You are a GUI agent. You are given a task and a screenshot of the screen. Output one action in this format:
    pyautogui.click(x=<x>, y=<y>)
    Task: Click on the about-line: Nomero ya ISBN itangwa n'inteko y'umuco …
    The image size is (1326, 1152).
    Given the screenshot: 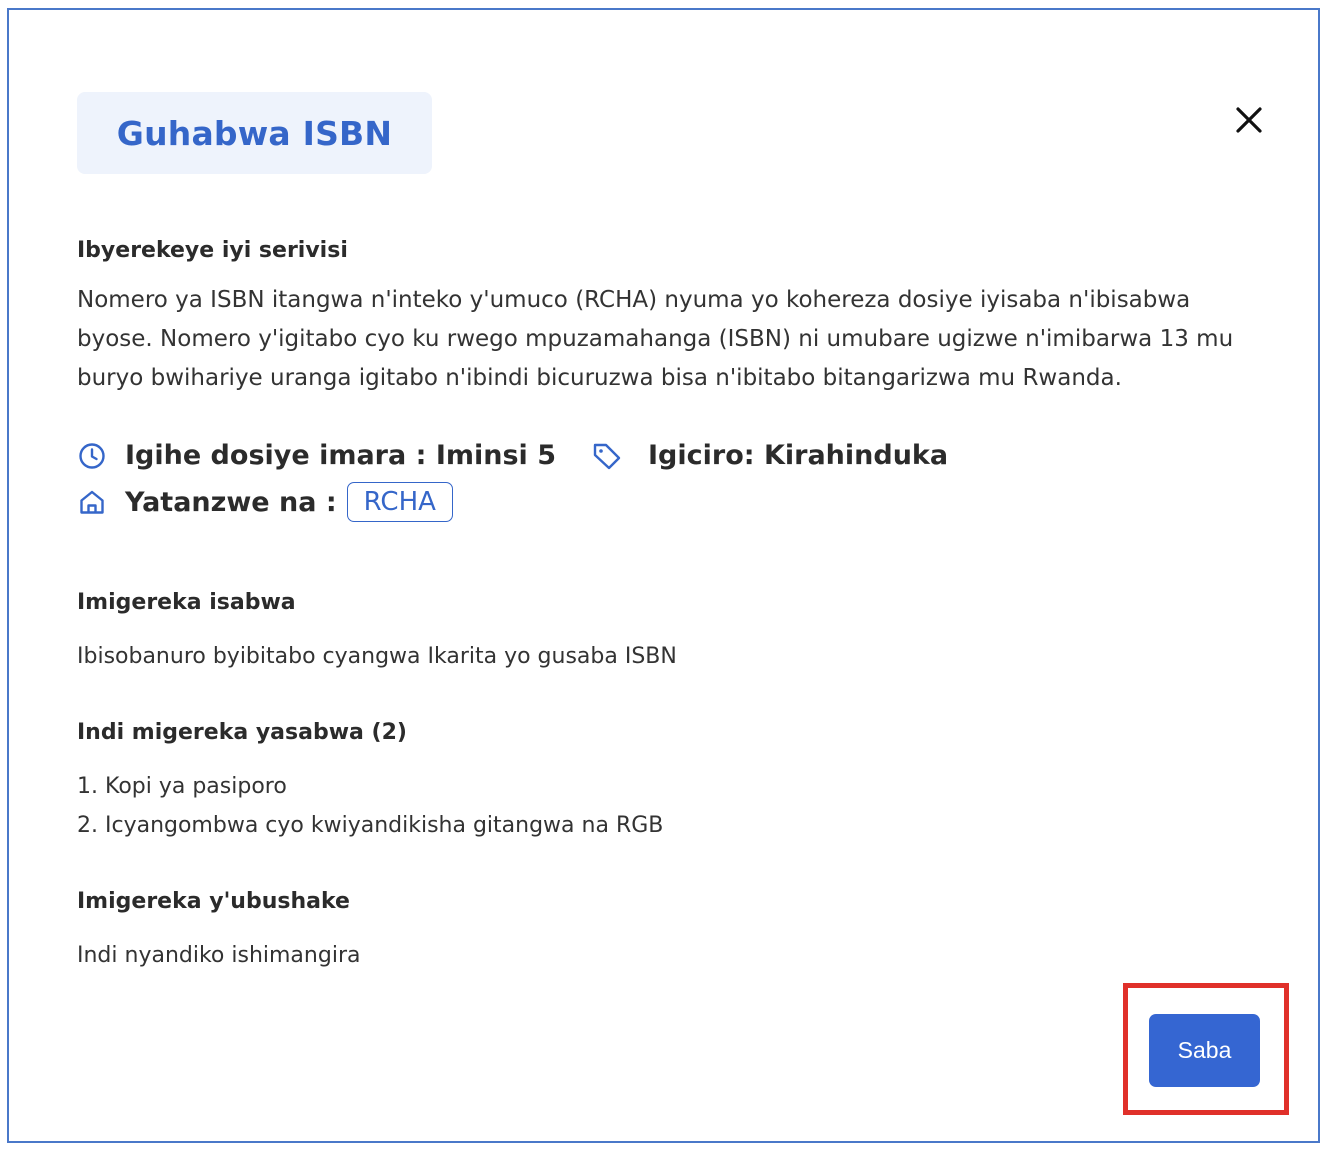 What is the action you would take?
    pyautogui.click(x=634, y=300)
    